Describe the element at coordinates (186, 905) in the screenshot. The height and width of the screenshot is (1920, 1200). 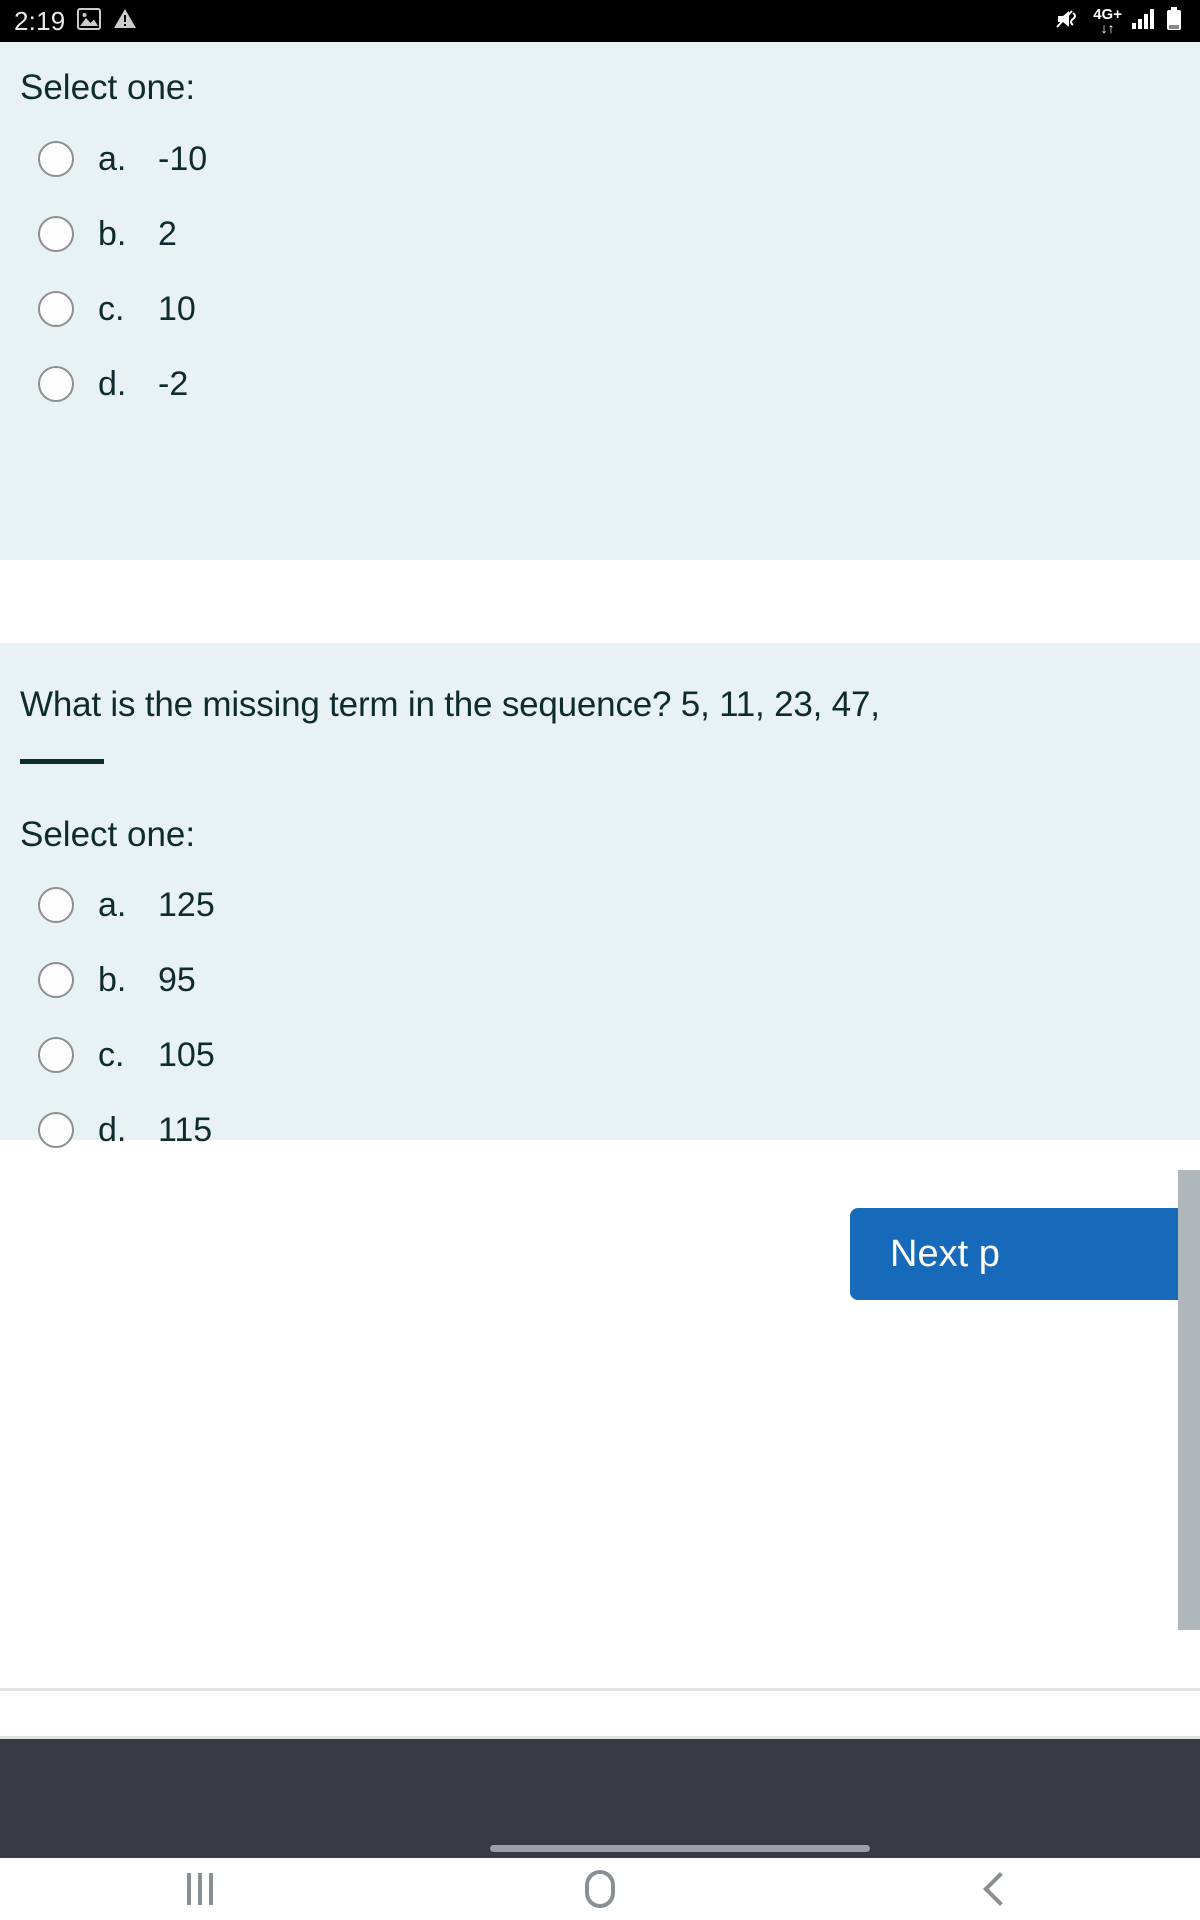
I see `option-value: 125` at that location.